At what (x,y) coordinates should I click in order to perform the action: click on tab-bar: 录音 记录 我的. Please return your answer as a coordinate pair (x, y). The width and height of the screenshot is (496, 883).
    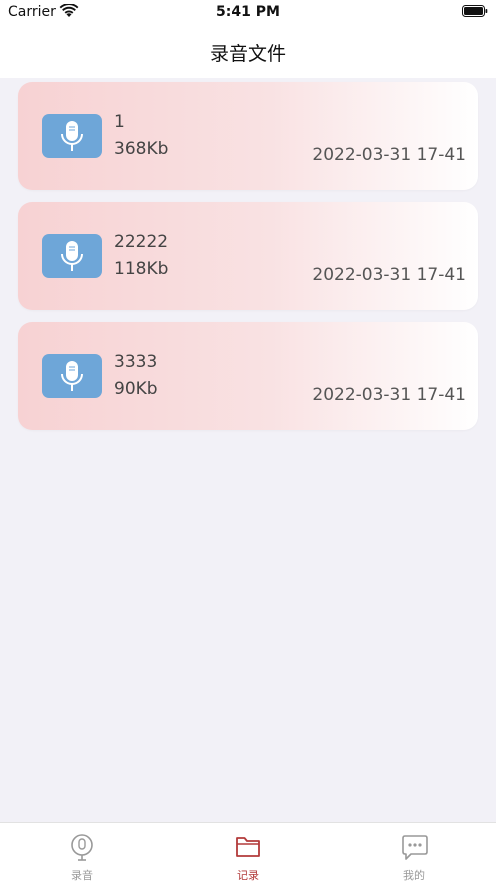
    Looking at the image, I should click on (248, 852).